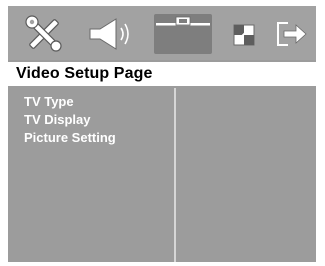 This screenshot has height=266, width=325. What do you see at coordinates (84, 73) in the screenshot?
I see `page-title: Video Setup Page` at bounding box center [84, 73].